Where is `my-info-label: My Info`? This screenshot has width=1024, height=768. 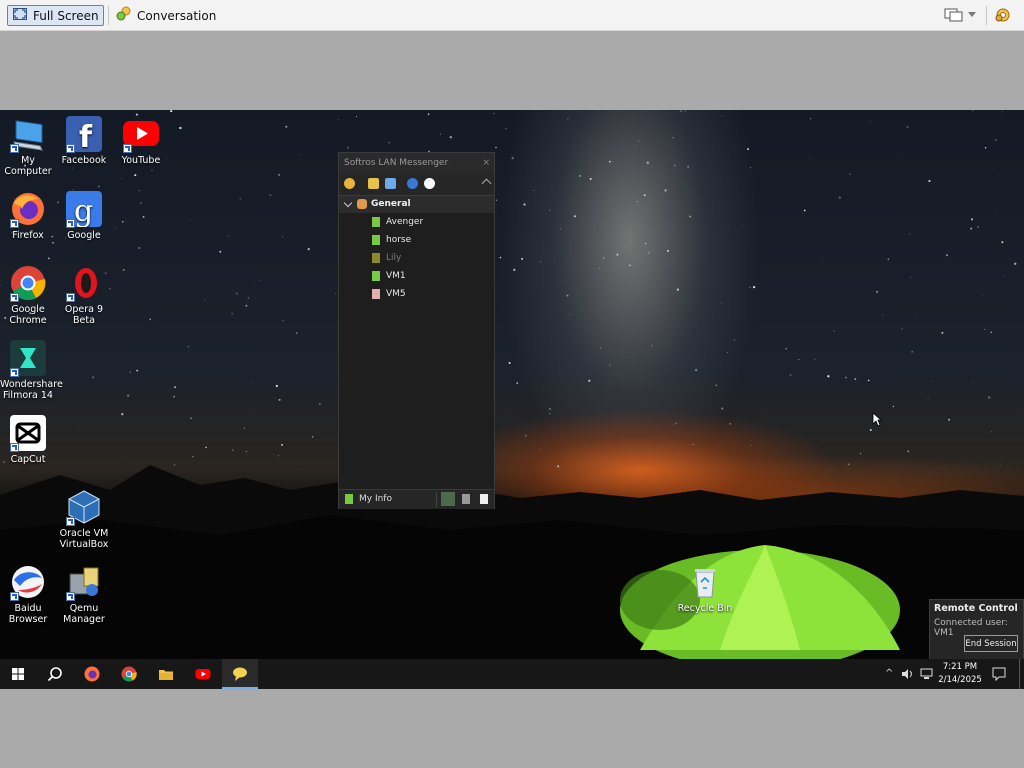
my-info-label: My Info is located at coordinates (375, 499).